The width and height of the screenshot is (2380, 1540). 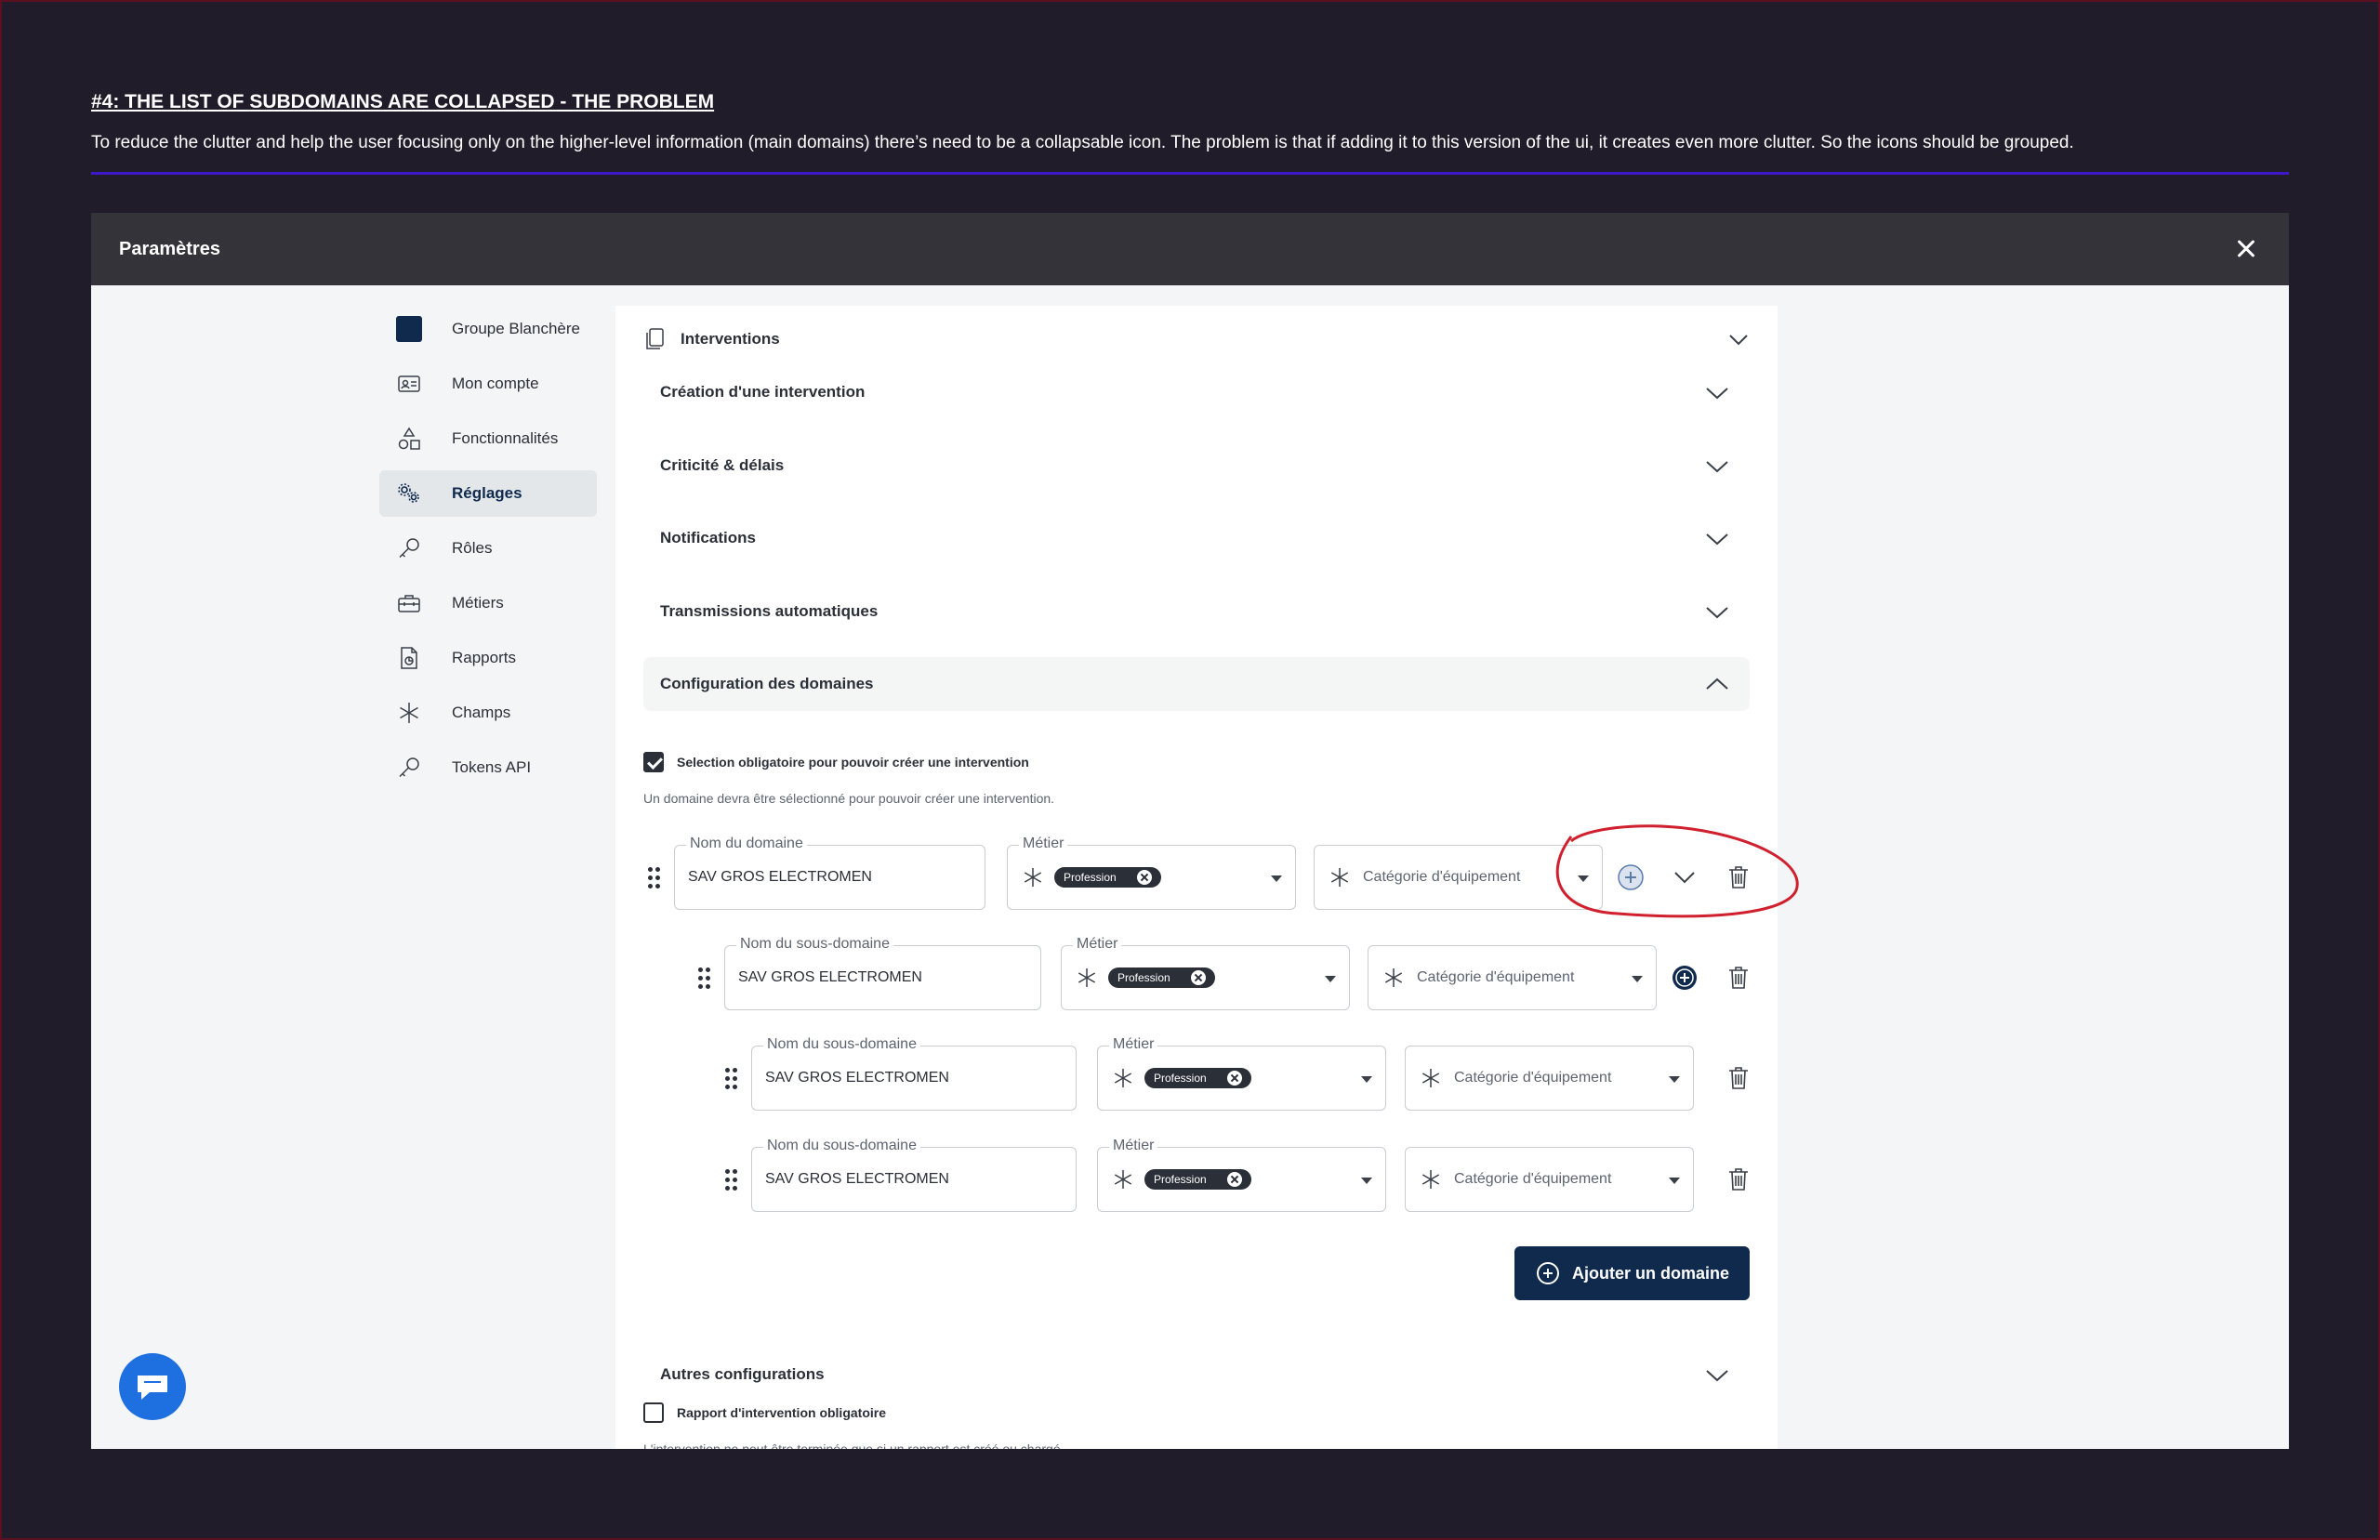 I want to click on checkbox-unchecked, so click(x=653, y=1413).